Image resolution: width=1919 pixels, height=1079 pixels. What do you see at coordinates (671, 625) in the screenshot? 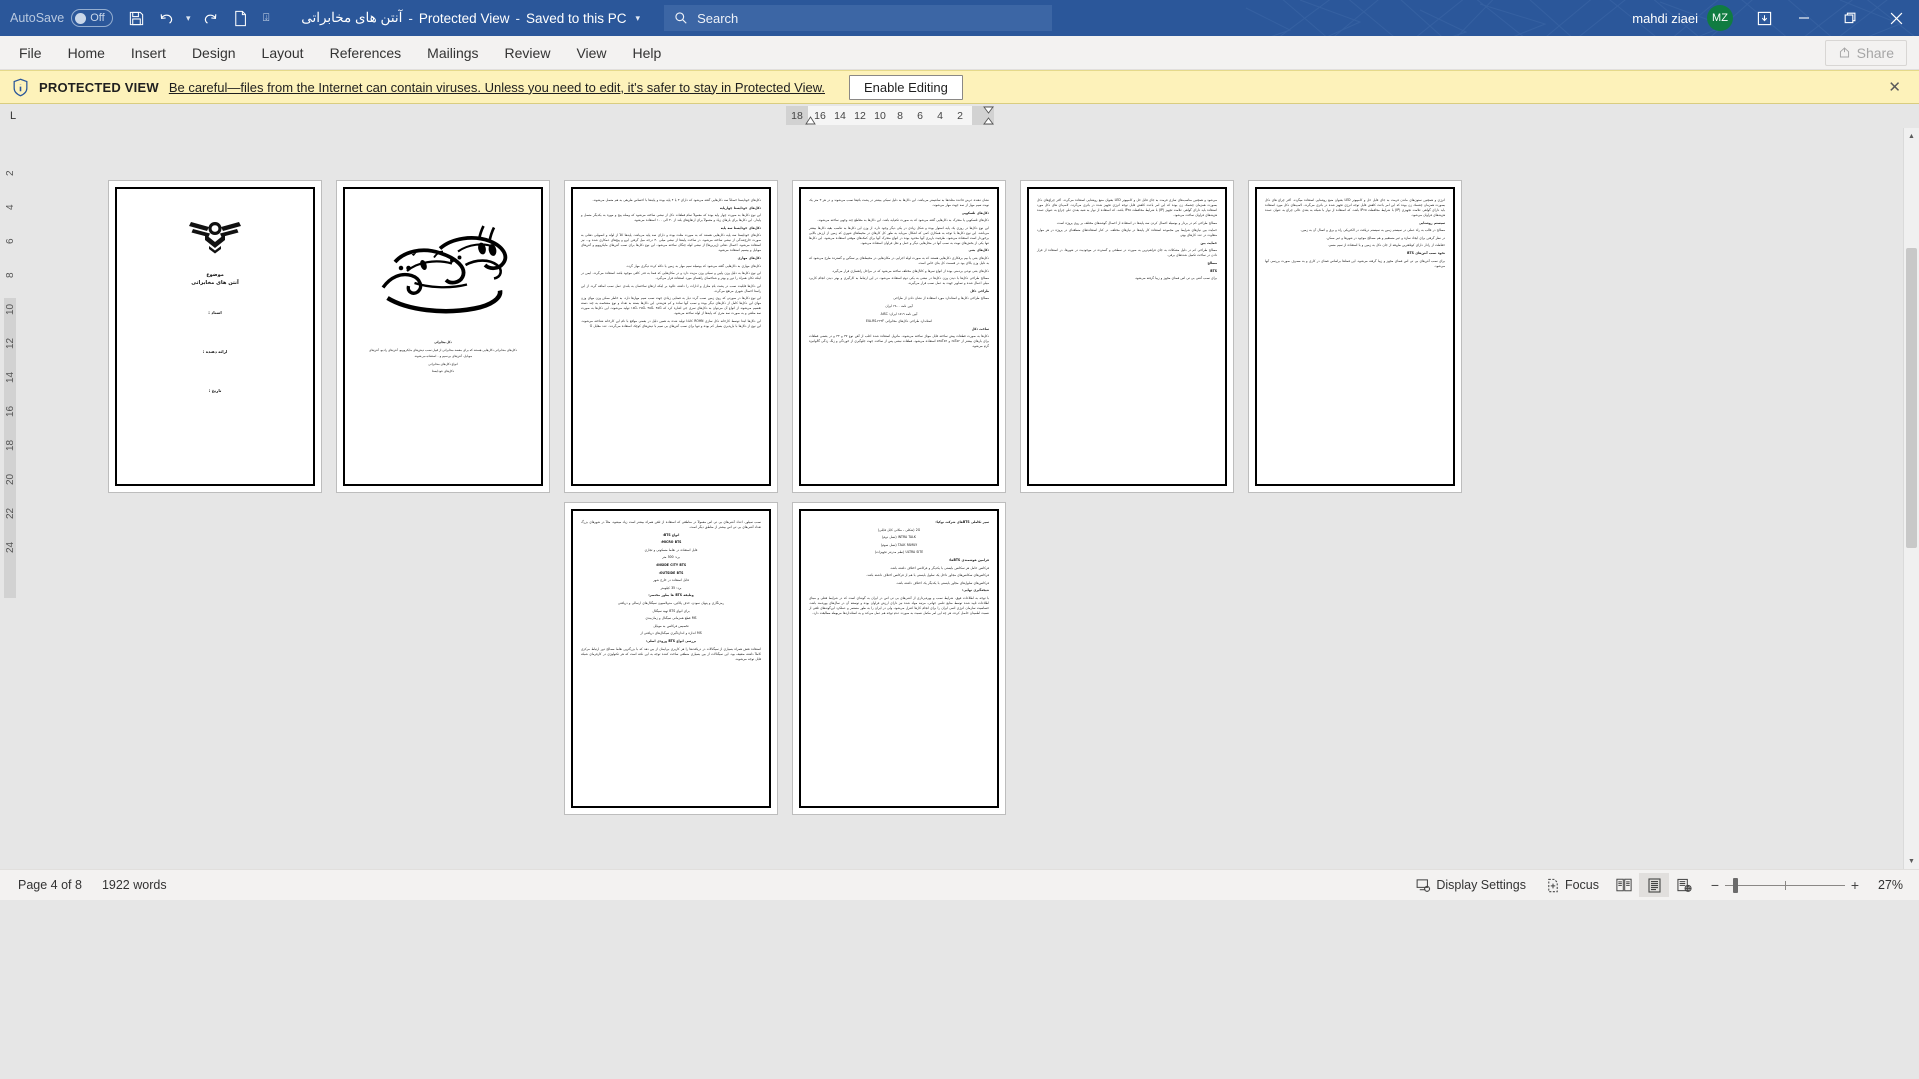
I see `page7-line-14: تخصیص فرکانس به موبایل` at bounding box center [671, 625].